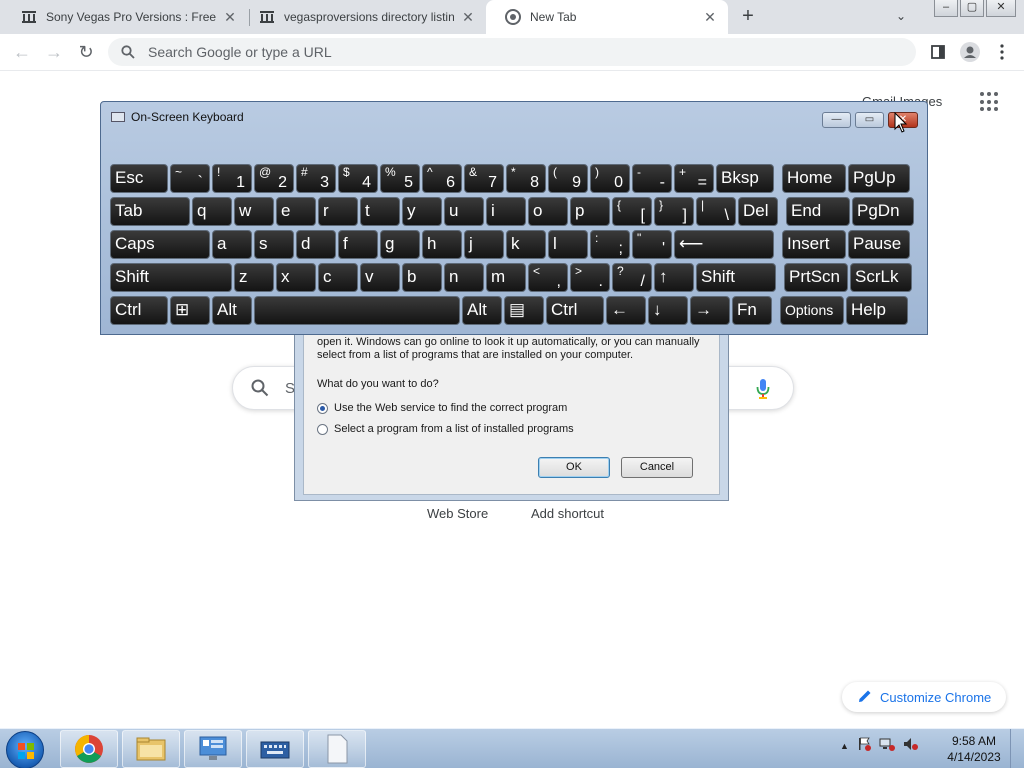 This screenshot has height=768, width=1024. What do you see at coordinates (568, 244) in the screenshot?
I see `osk-key: l` at bounding box center [568, 244].